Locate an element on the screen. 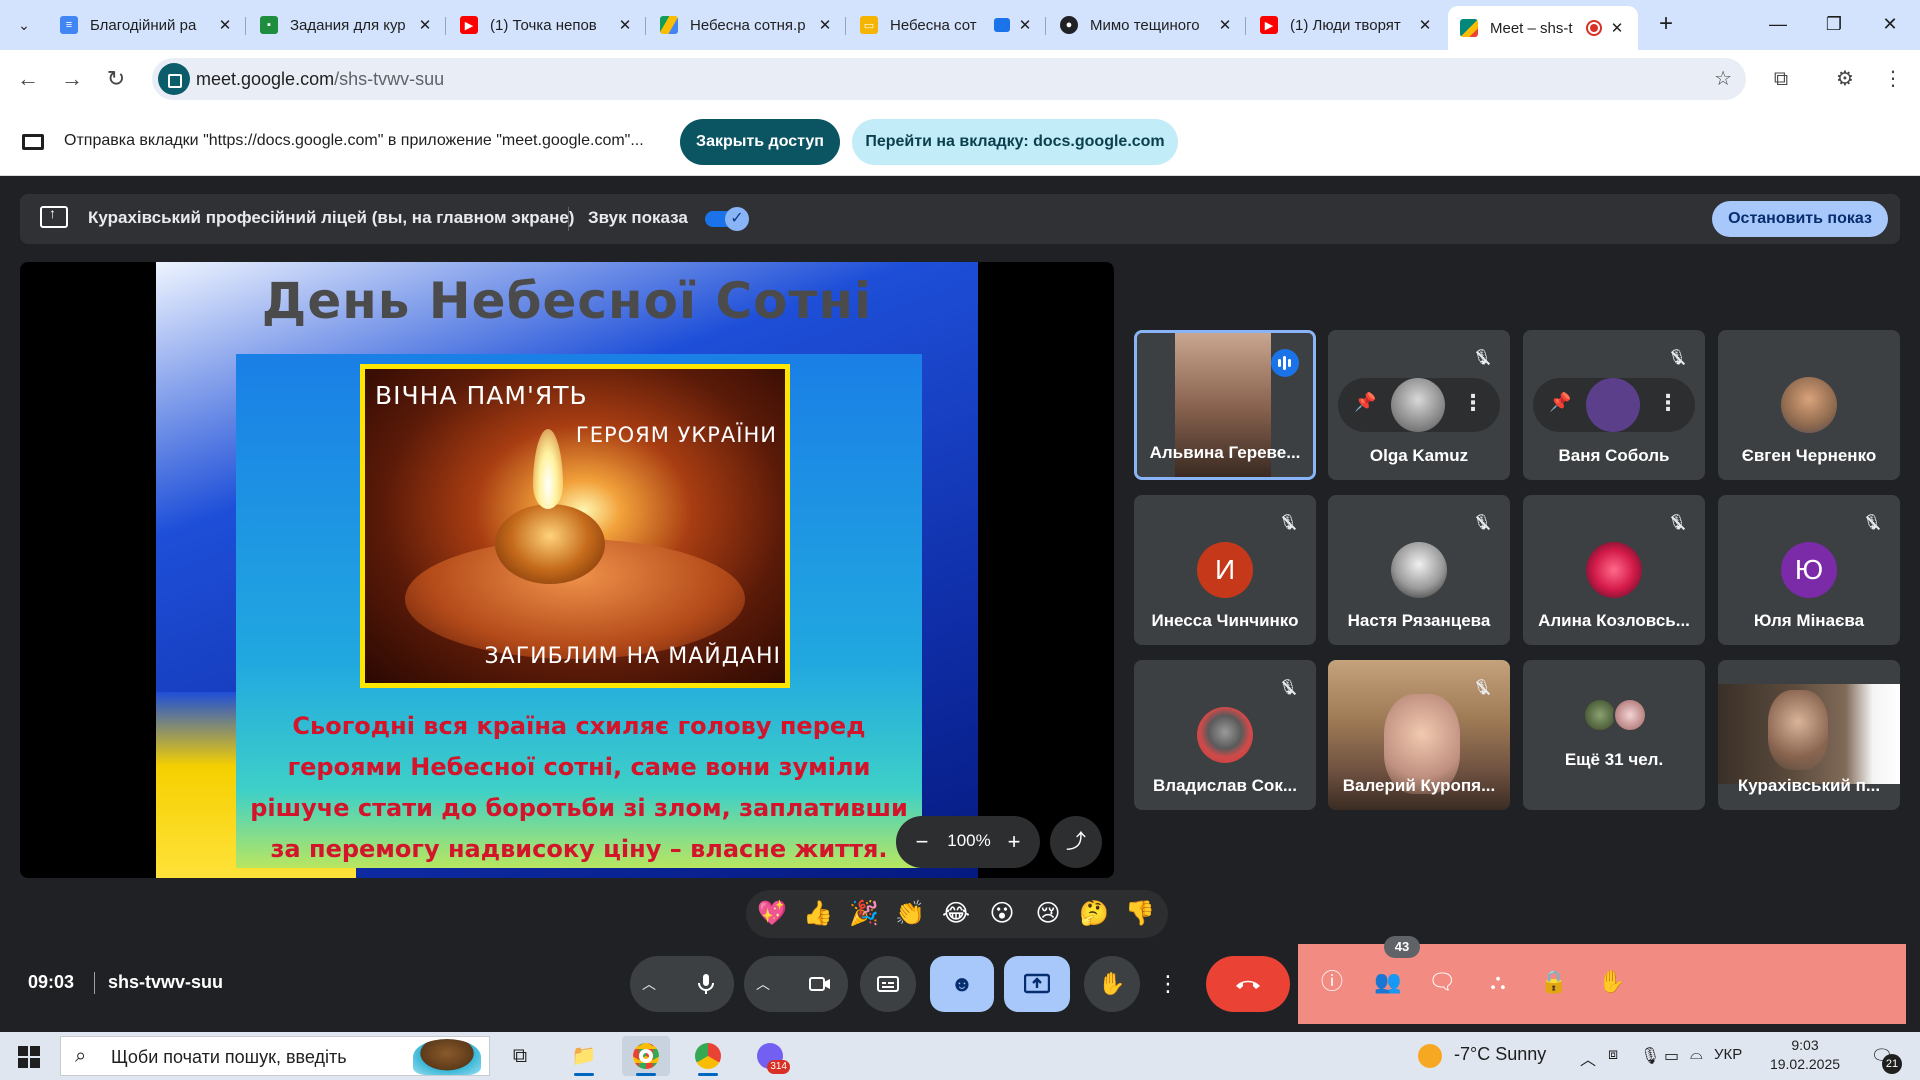  microphone-button is located at coordinates (706, 984).